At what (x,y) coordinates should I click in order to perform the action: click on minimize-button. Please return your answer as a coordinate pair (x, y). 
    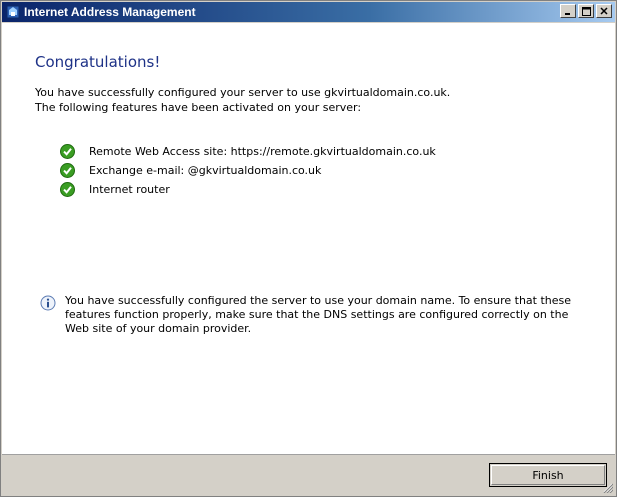
    Looking at the image, I should click on (568, 11).